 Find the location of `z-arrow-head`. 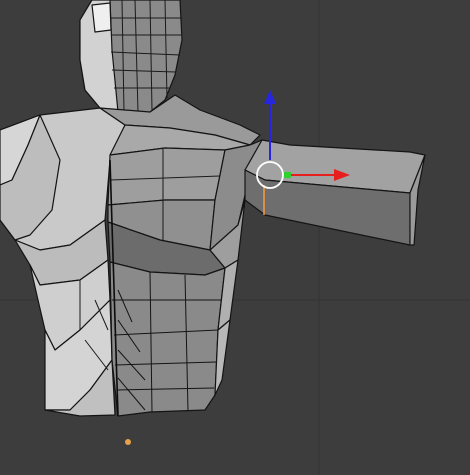

z-arrow-head is located at coordinates (270, 97).